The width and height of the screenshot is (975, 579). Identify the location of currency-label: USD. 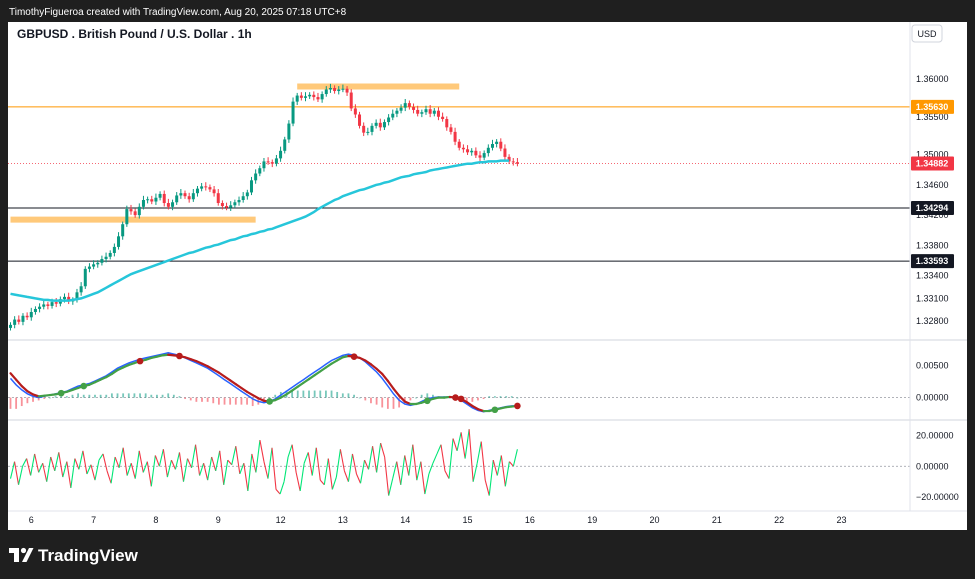
(927, 34).